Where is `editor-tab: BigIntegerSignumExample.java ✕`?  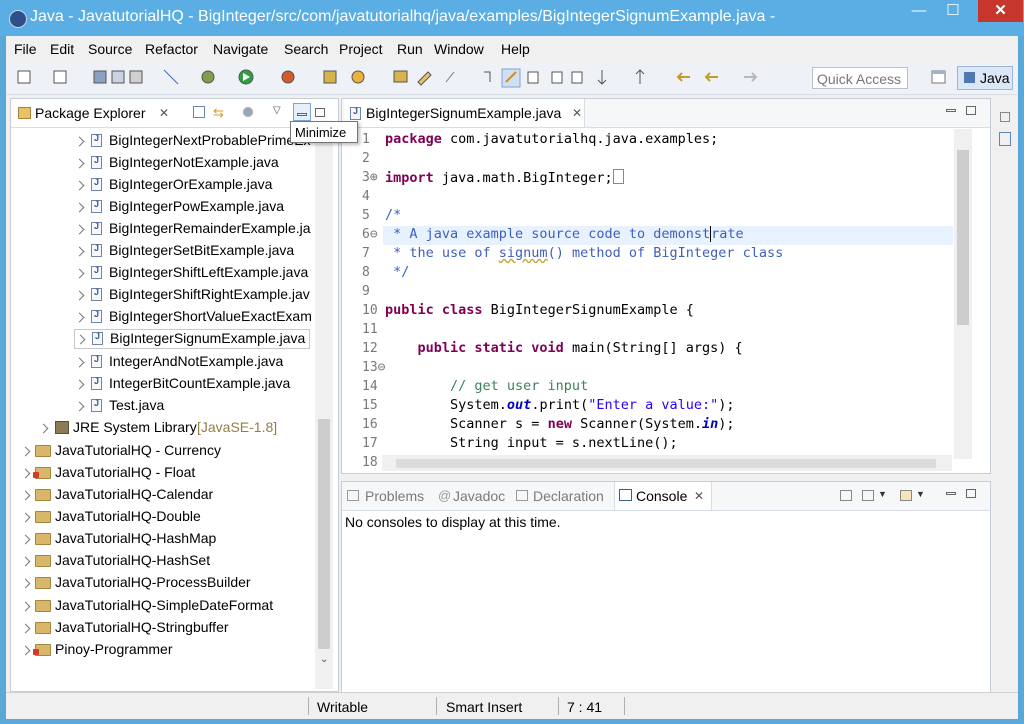
editor-tab: BigIntegerSignumExample.java ✕ is located at coordinates (464, 113).